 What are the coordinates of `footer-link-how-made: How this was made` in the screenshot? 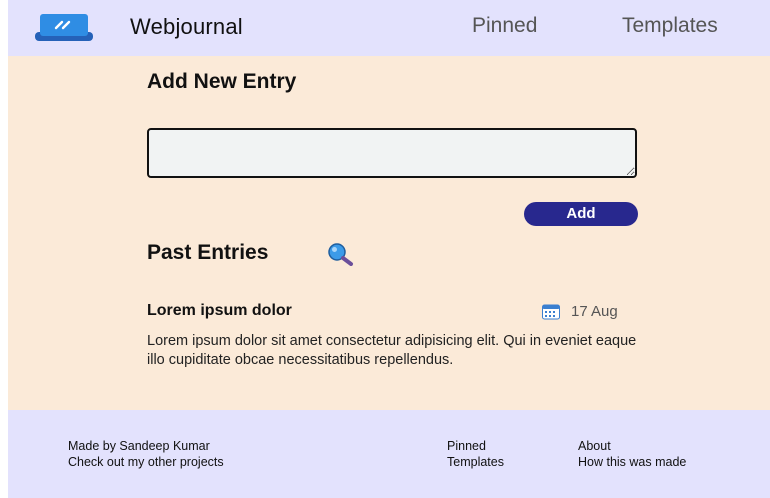 It's located at (632, 462).